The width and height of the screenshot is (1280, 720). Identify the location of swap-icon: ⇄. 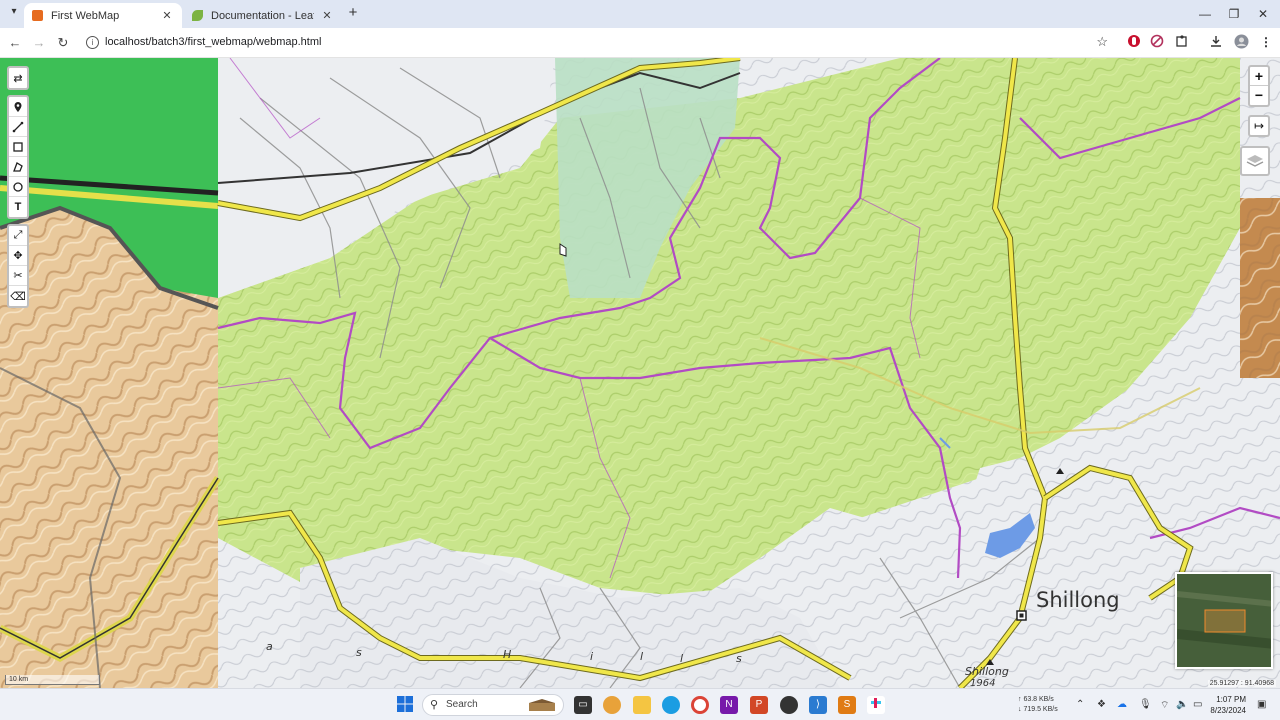
(18, 78).